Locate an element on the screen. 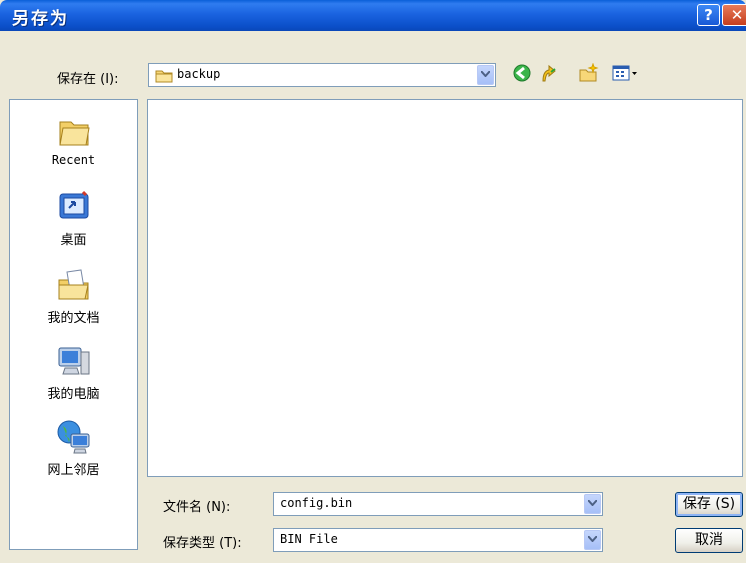  up-folder-icon is located at coordinates (549, 73).